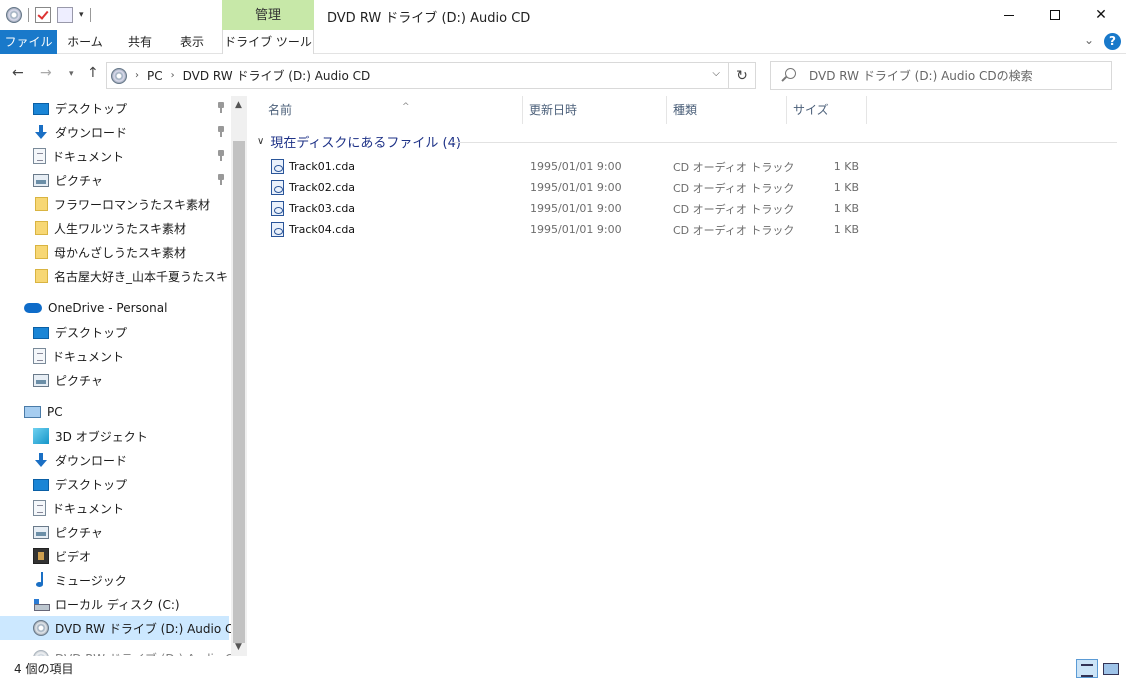 This screenshot has width=1126, height=681. I want to click on address-history-chevron-icon: ⌵, so click(716, 73).